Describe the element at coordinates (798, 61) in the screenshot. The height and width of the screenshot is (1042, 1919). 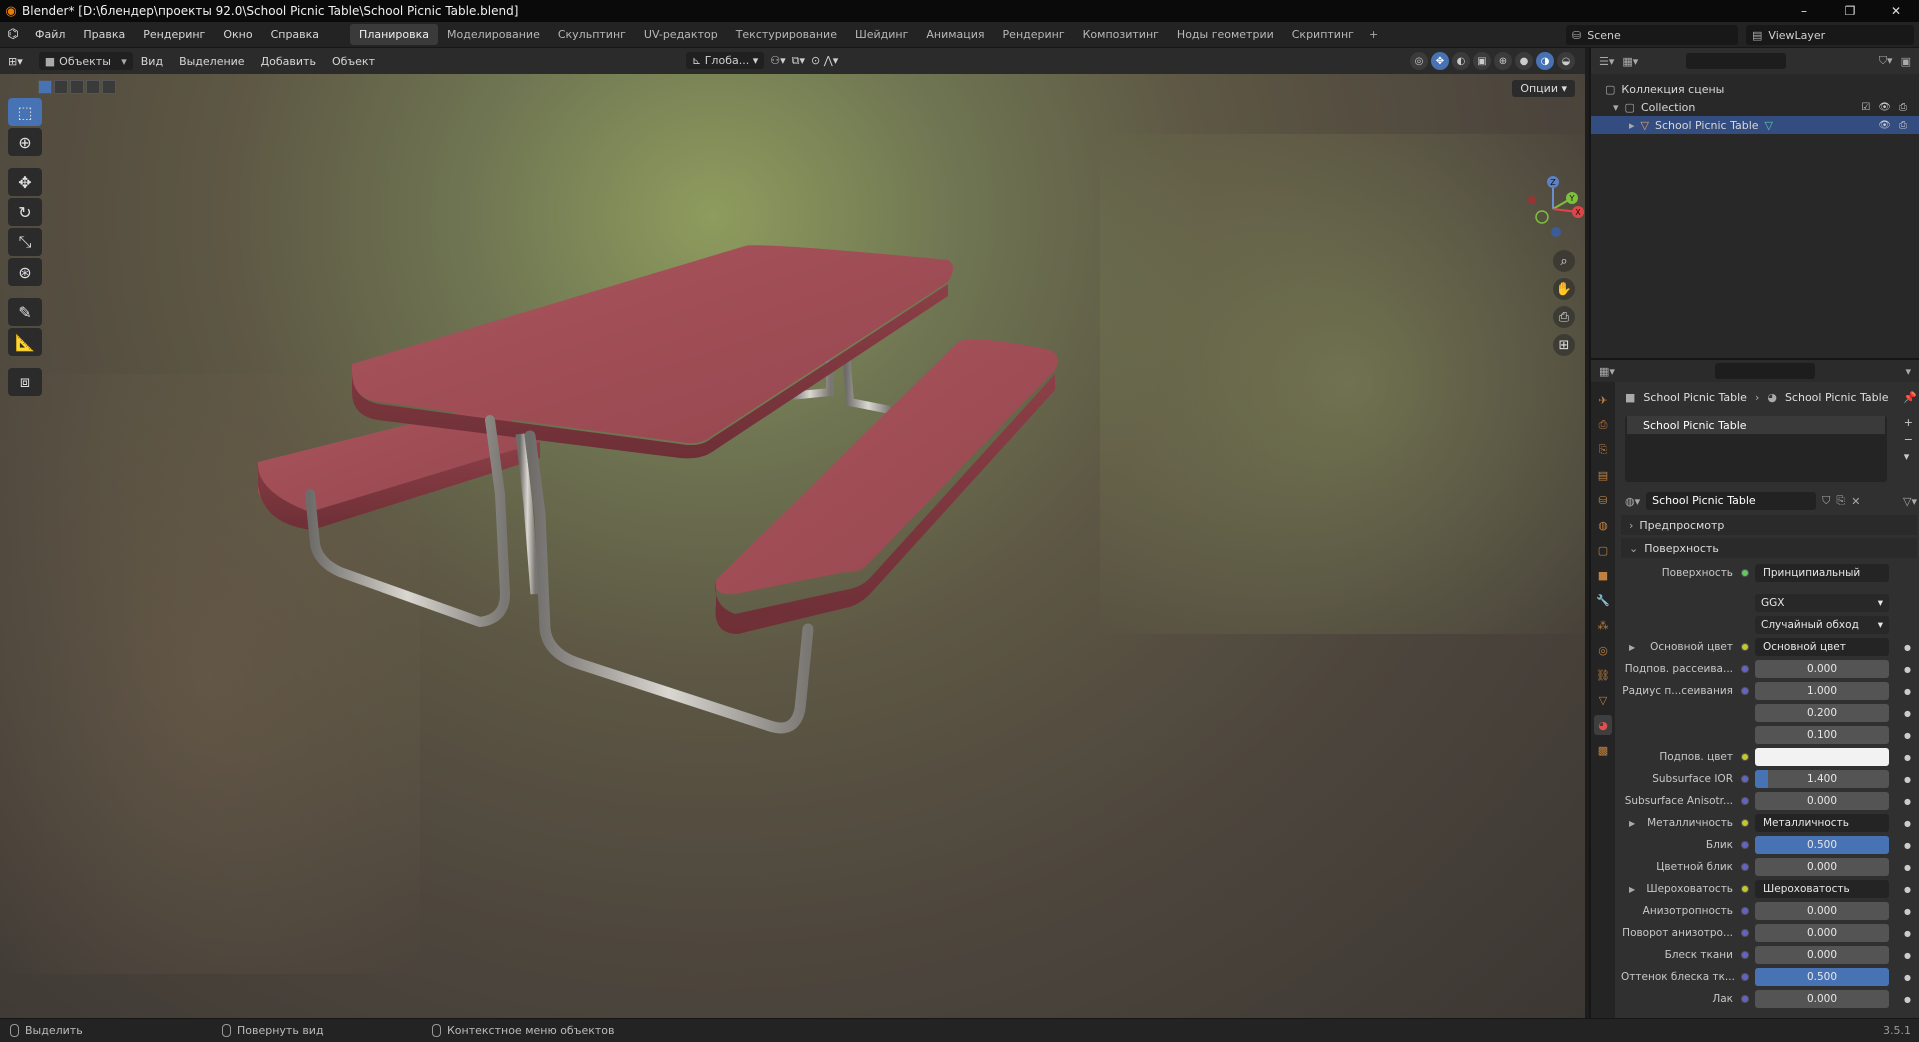
I see `snap-icon: ⧉▾` at that location.